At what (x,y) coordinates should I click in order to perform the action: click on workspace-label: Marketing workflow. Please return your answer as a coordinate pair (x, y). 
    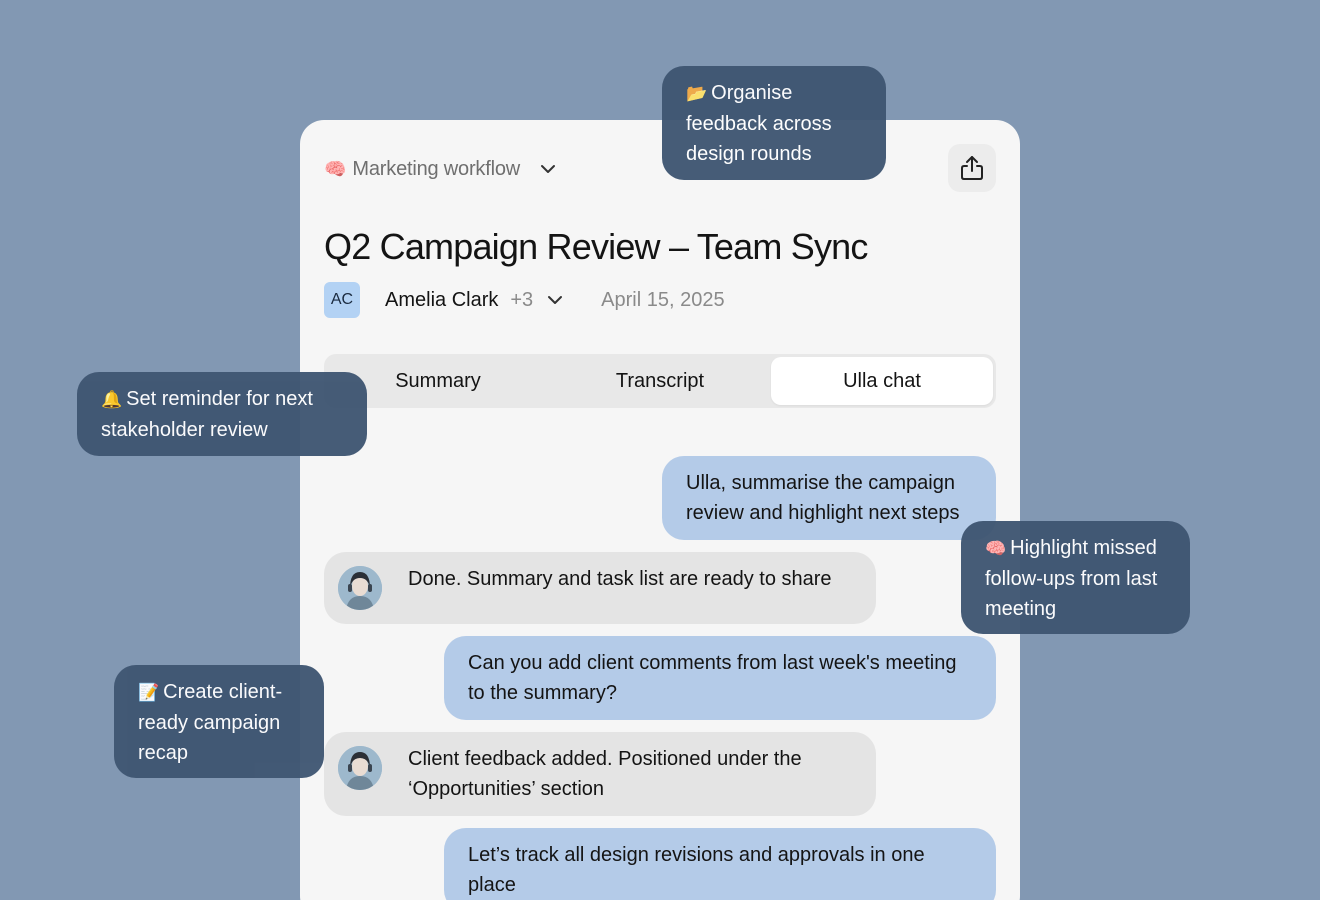
    Looking at the image, I should click on (436, 168).